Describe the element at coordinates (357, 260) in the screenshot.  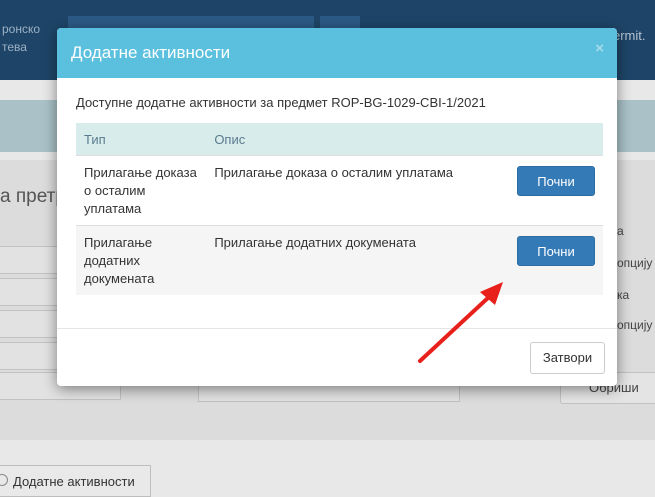
I see `cell-description: Прилагање додатних докумената` at that location.